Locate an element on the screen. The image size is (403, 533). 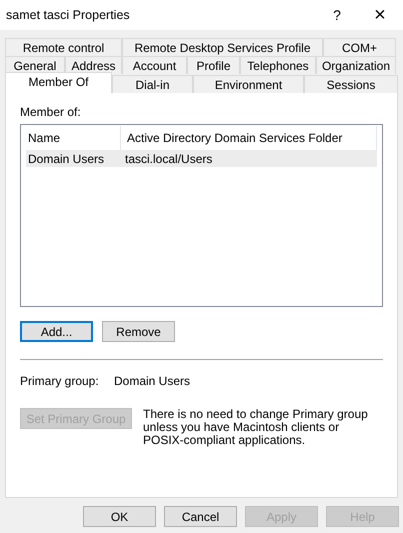
tab: Profile is located at coordinates (213, 65).